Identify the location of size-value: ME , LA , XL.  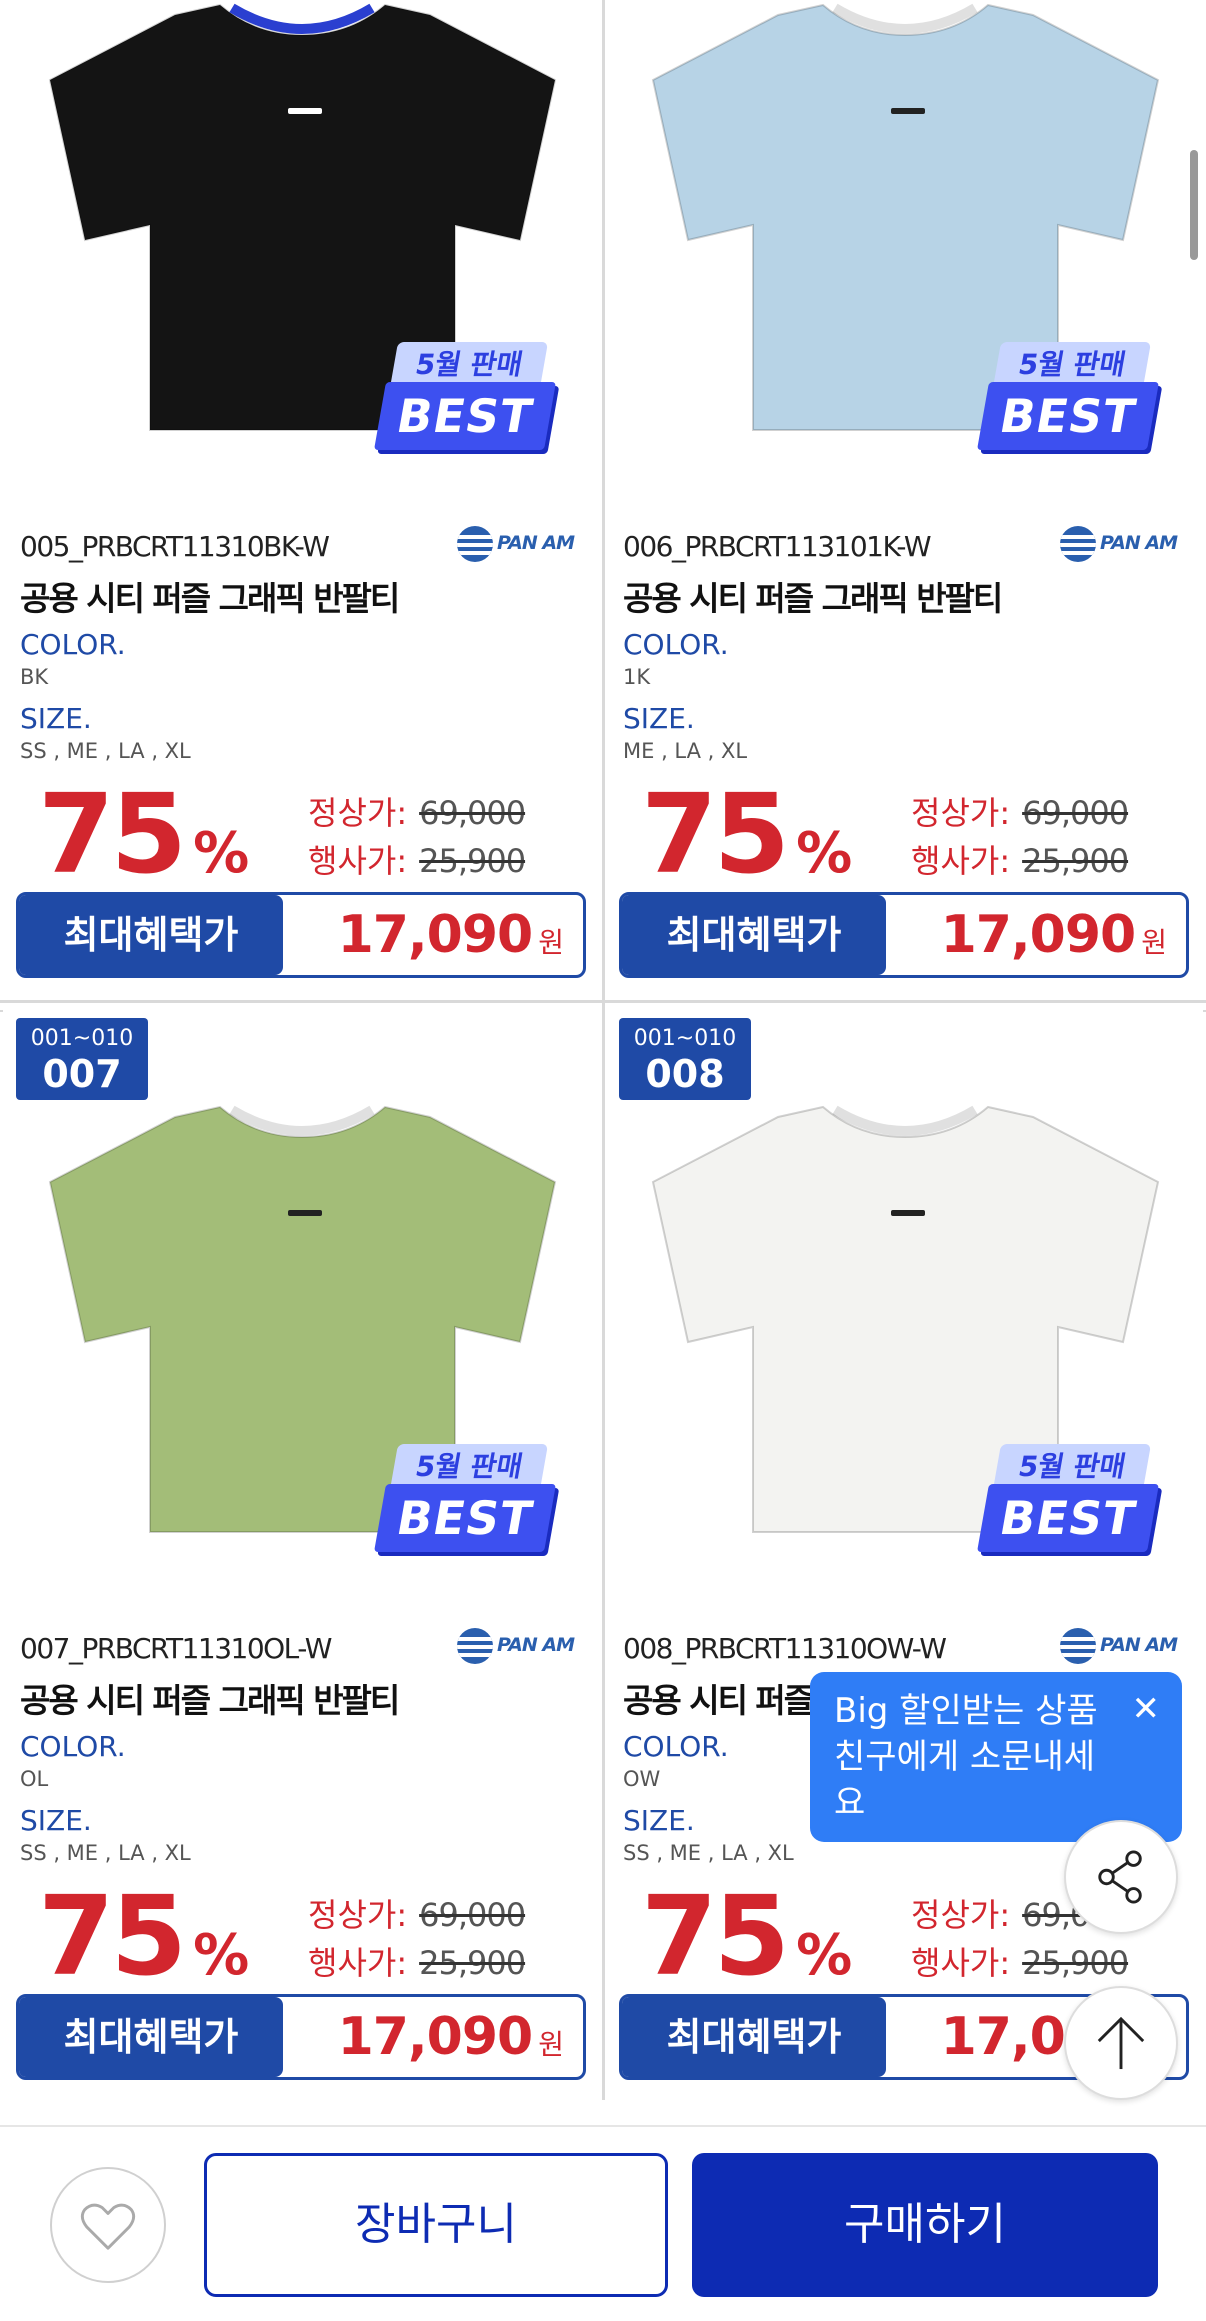
(685, 751).